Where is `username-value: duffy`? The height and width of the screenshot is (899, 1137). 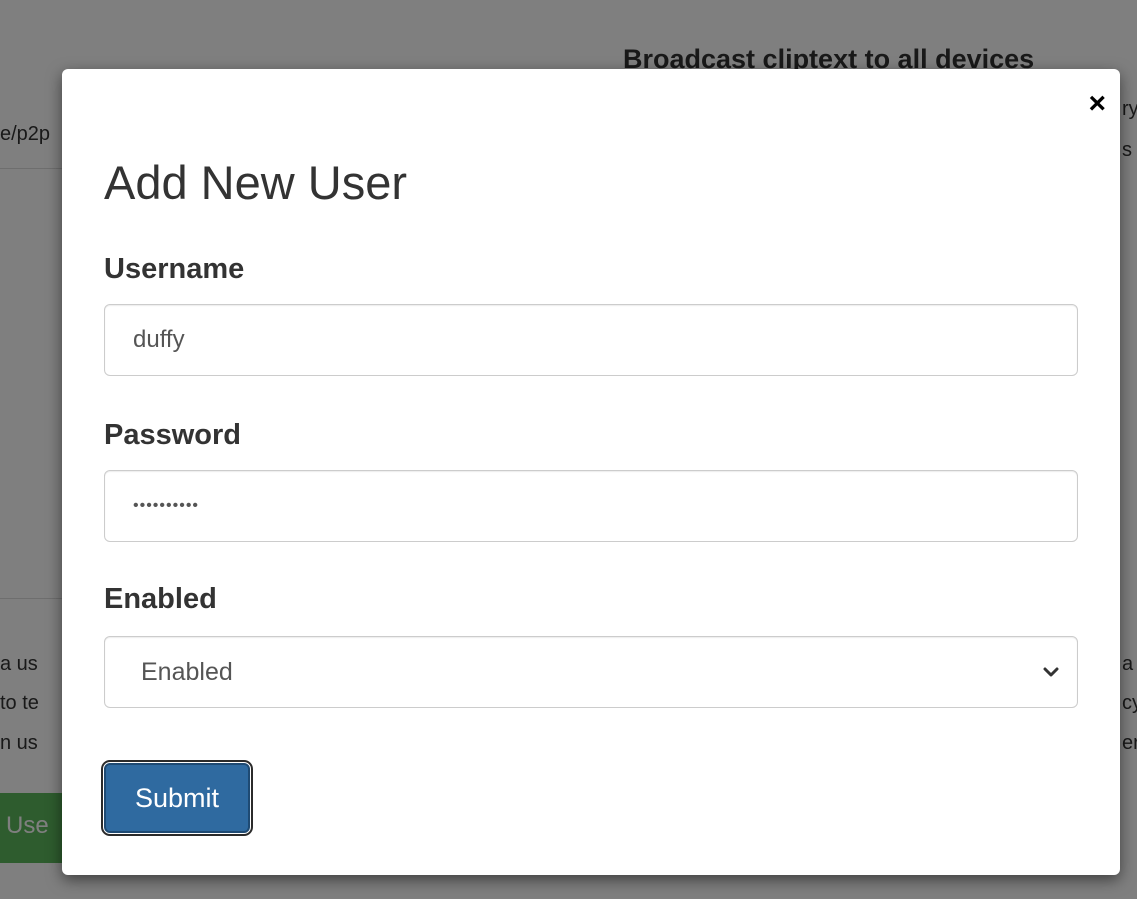 username-value: duffy is located at coordinates (159, 339).